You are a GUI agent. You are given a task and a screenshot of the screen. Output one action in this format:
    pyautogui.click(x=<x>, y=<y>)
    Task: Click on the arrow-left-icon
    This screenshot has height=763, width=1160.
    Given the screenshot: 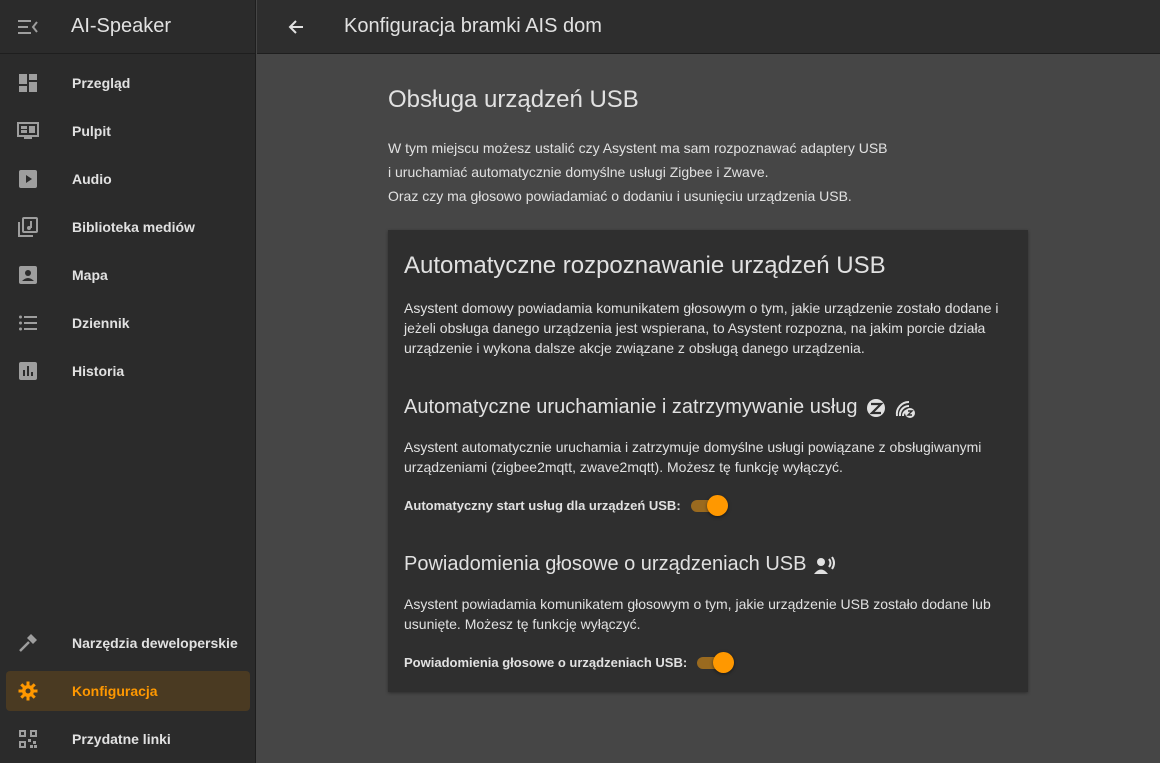 What is the action you would take?
    pyautogui.click(x=295, y=26)
    